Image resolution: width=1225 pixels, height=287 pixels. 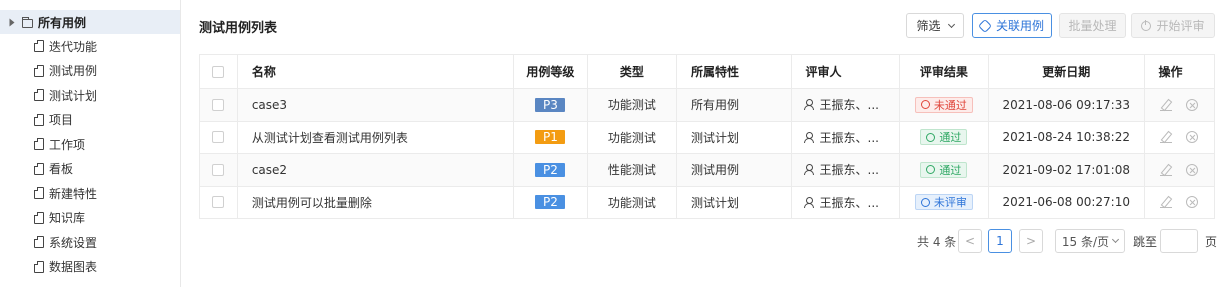 I want to click on tree-item: 迭代功能, so click(x=90, y=46).